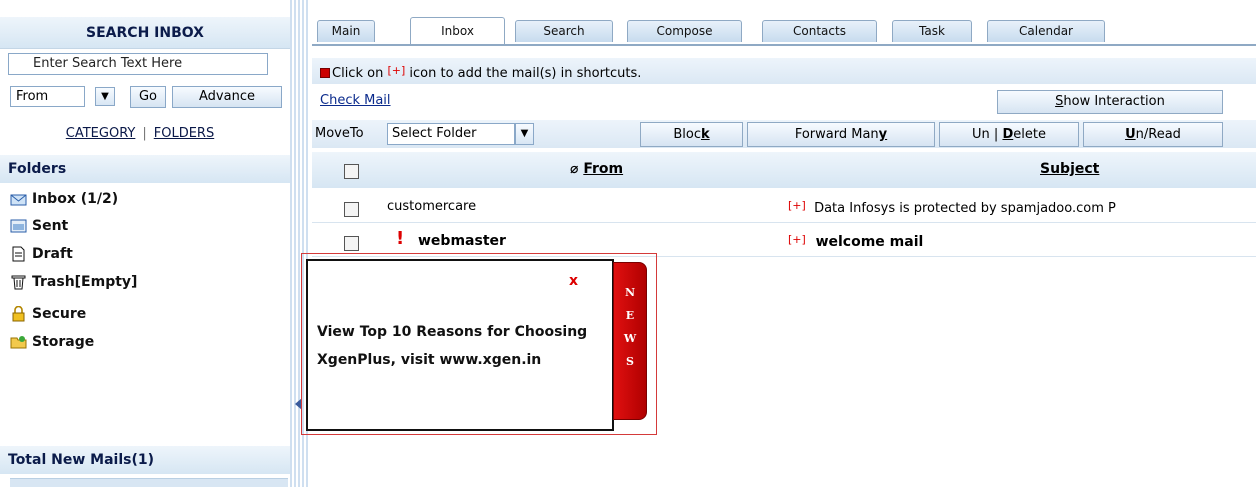 The width and height of the screenshot is (1256, 487). What do you see at coordinates (360, 73) in the screenshot?
I see `info-prefix: Click on` at bounding box center [360, 73].